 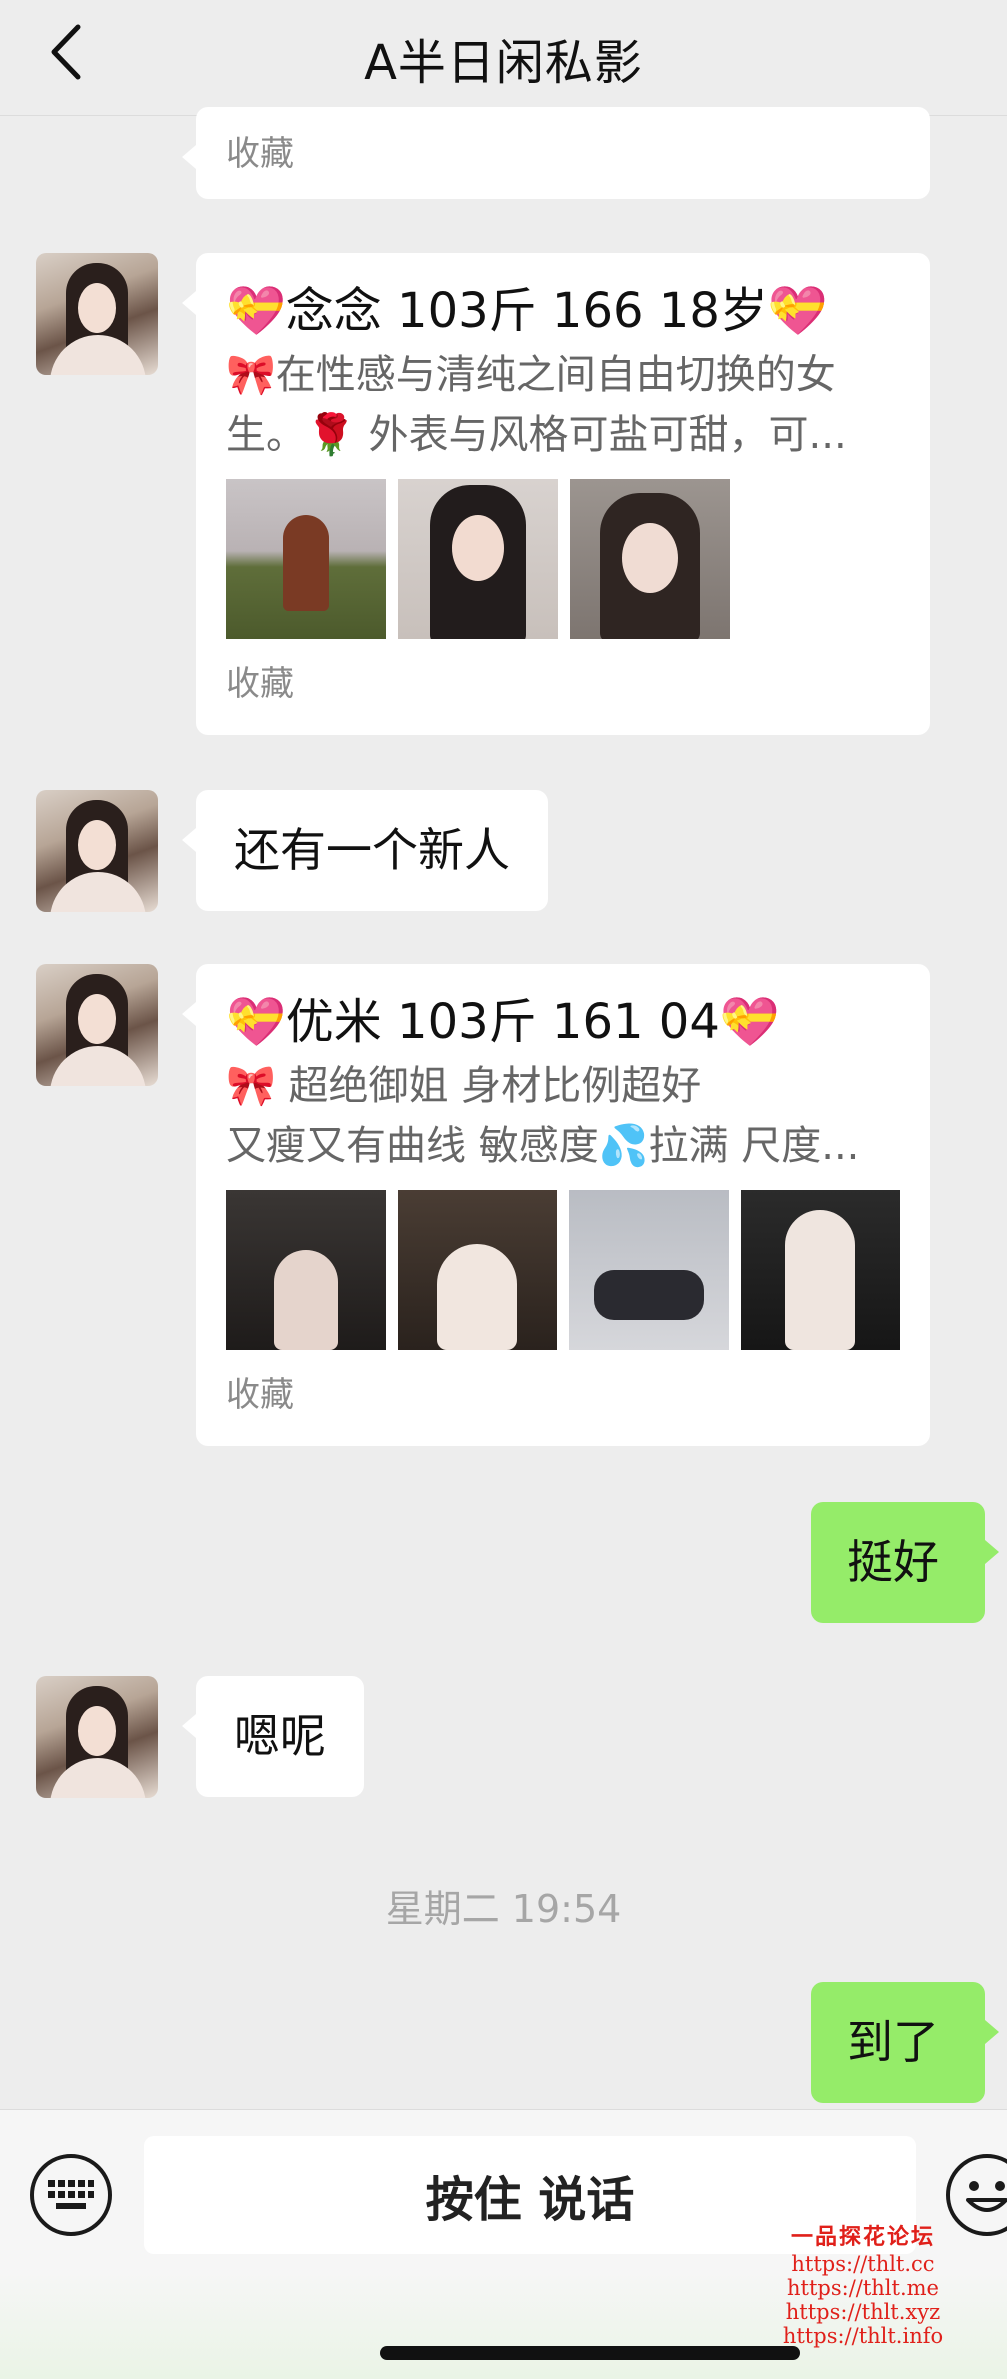 I want to click on chat-header: A半日闲私影, so click(x=503, y=58).